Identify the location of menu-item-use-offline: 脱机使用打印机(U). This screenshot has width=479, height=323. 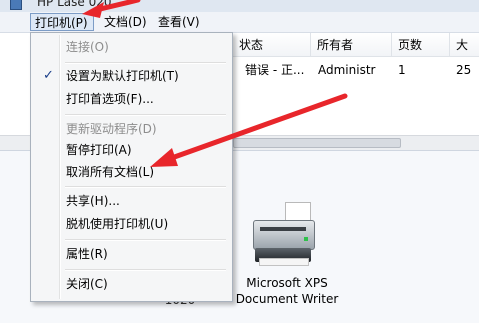
(131, 224).